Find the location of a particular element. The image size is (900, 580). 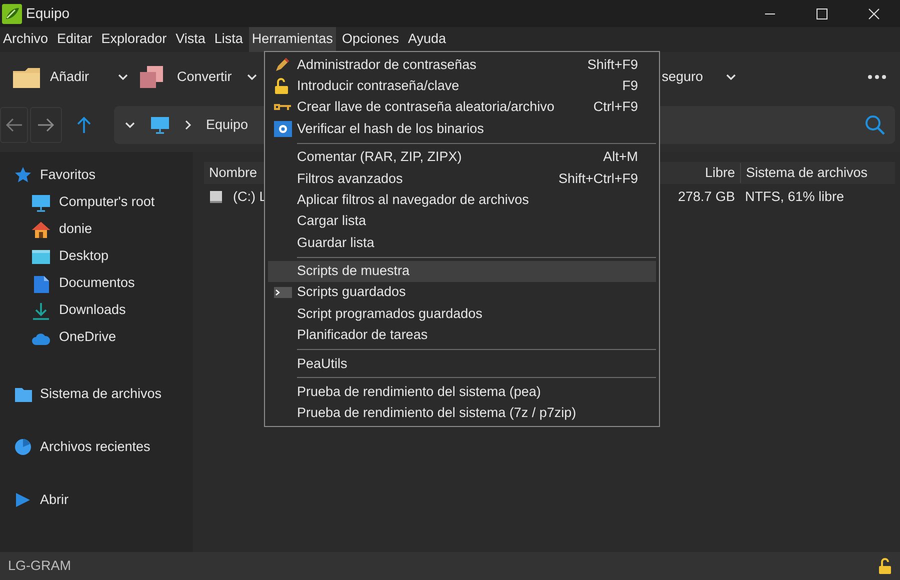

table-cell-text: 278.7 GB is located at coordinates (706, 197).